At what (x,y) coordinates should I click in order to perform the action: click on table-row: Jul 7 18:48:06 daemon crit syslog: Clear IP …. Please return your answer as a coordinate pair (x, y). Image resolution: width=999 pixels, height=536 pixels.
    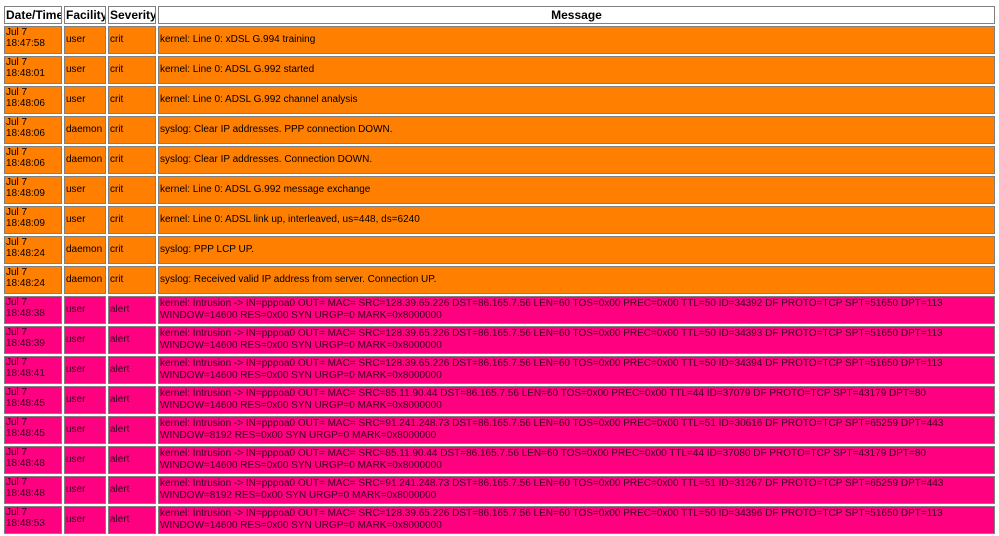
    Looking at the image, I should click on (499, 130).